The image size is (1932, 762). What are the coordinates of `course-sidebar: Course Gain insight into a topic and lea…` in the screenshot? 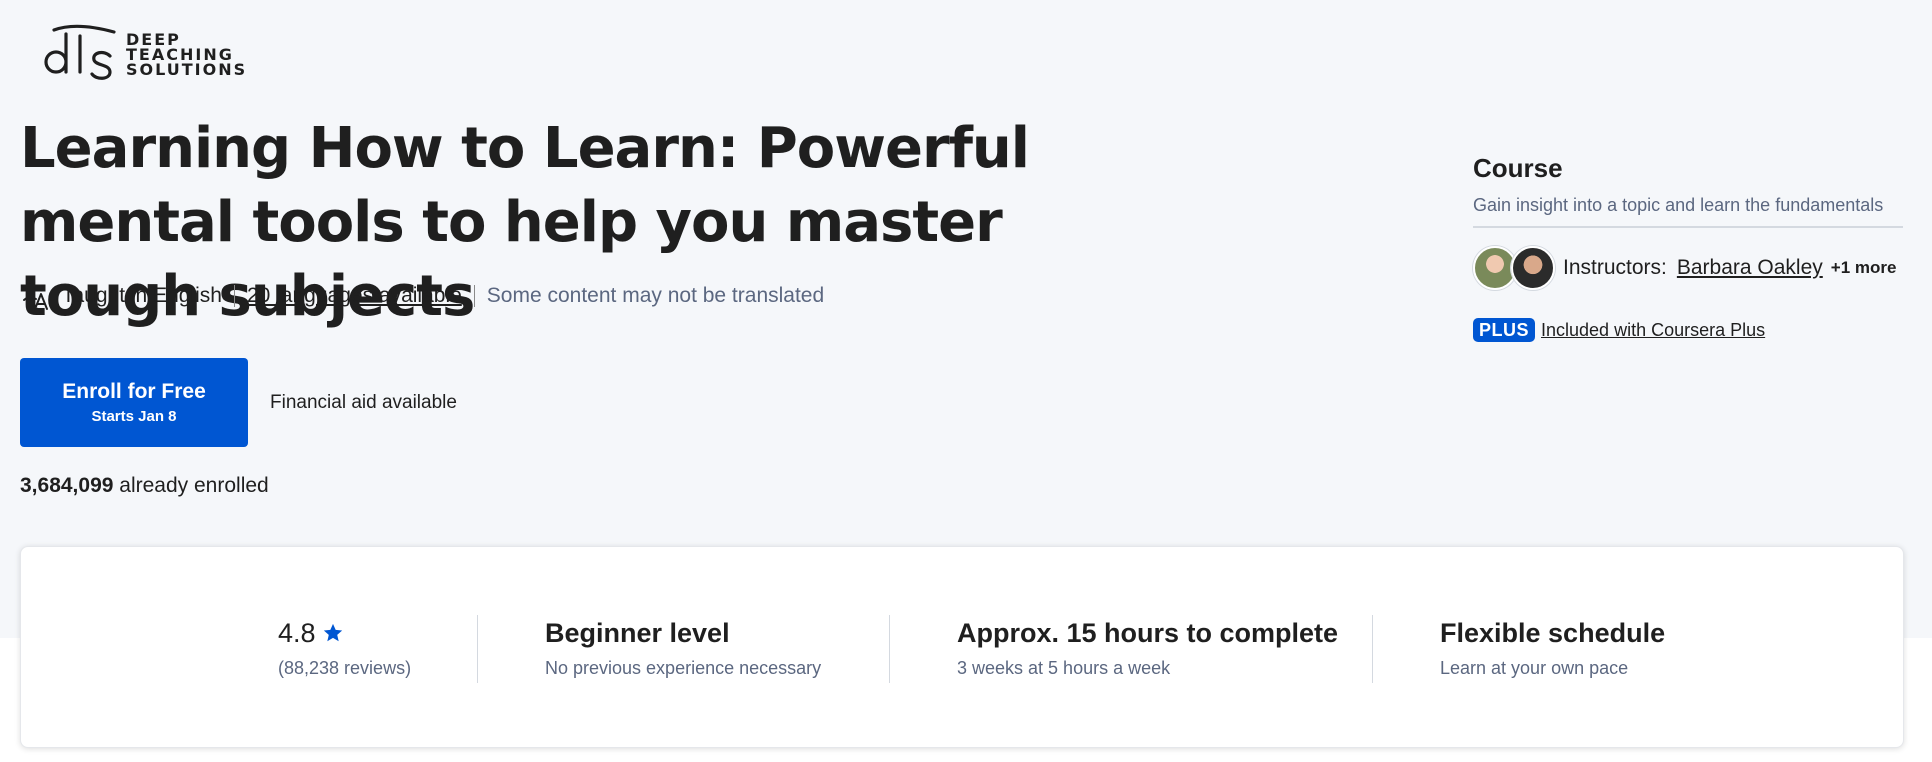 It's located at (1688, 246).